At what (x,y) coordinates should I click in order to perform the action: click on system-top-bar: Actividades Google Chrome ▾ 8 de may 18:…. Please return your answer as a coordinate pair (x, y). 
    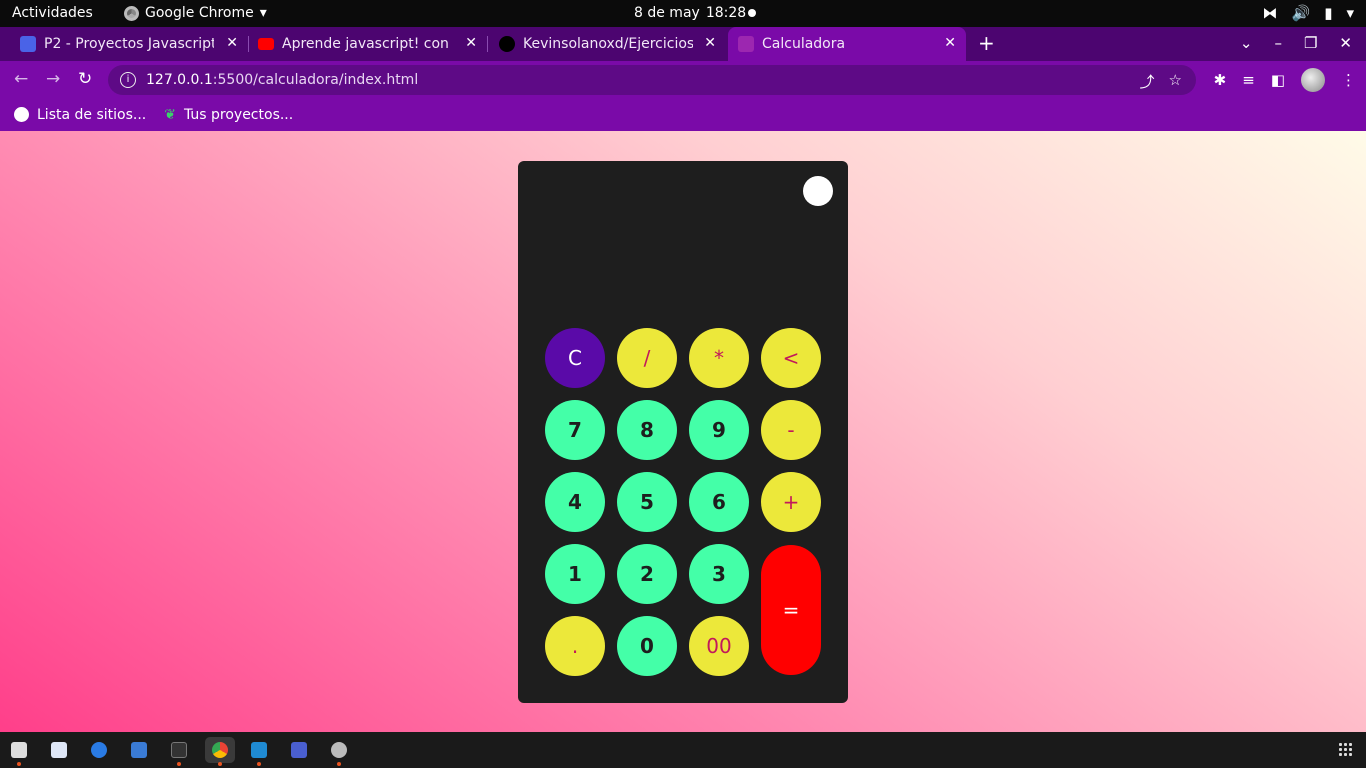
    Looking at the image, I should click on (683, 13).